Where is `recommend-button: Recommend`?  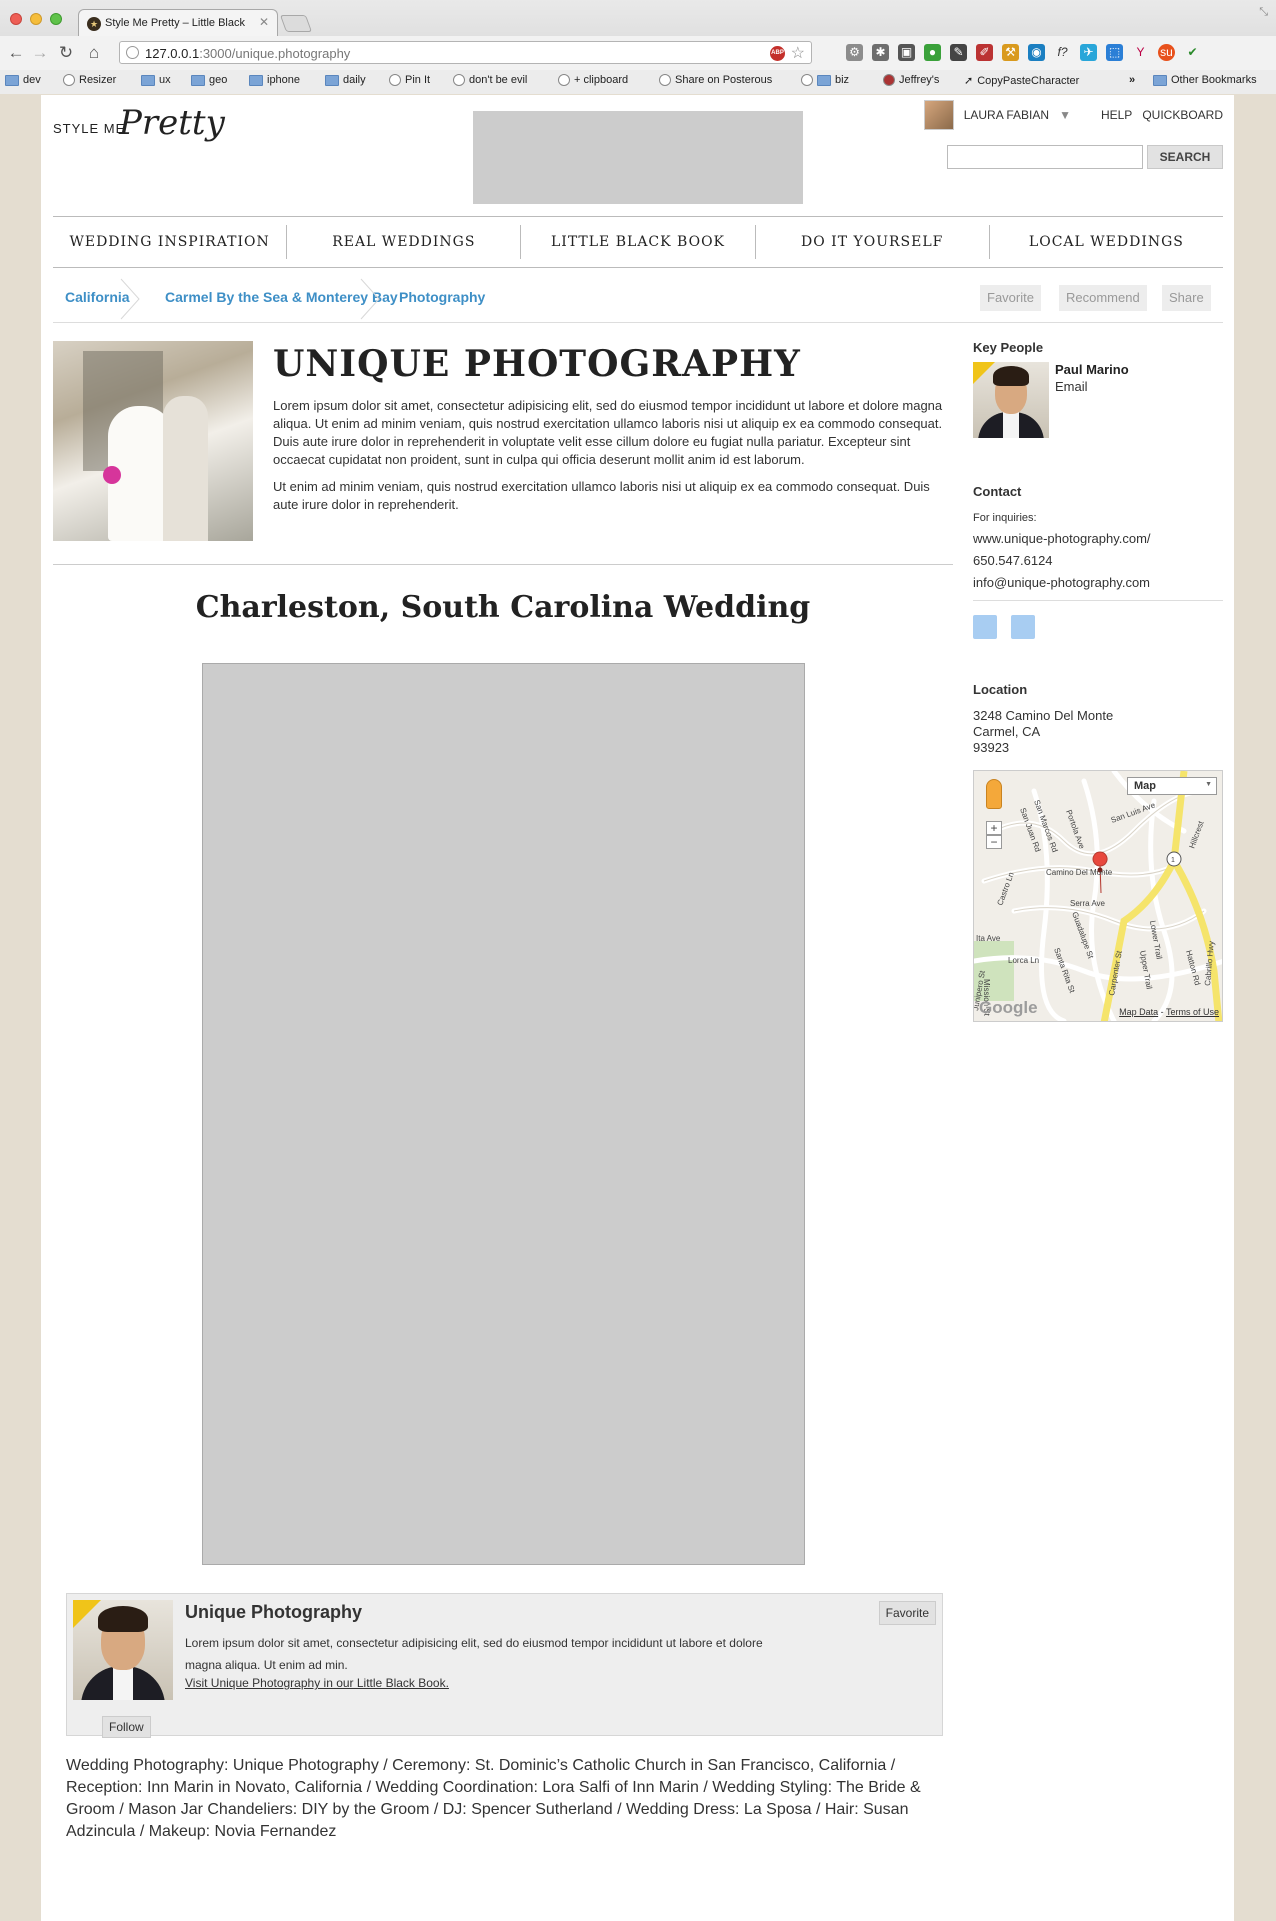 recommend-button: Recommend is located at coordinates (1103, 298).